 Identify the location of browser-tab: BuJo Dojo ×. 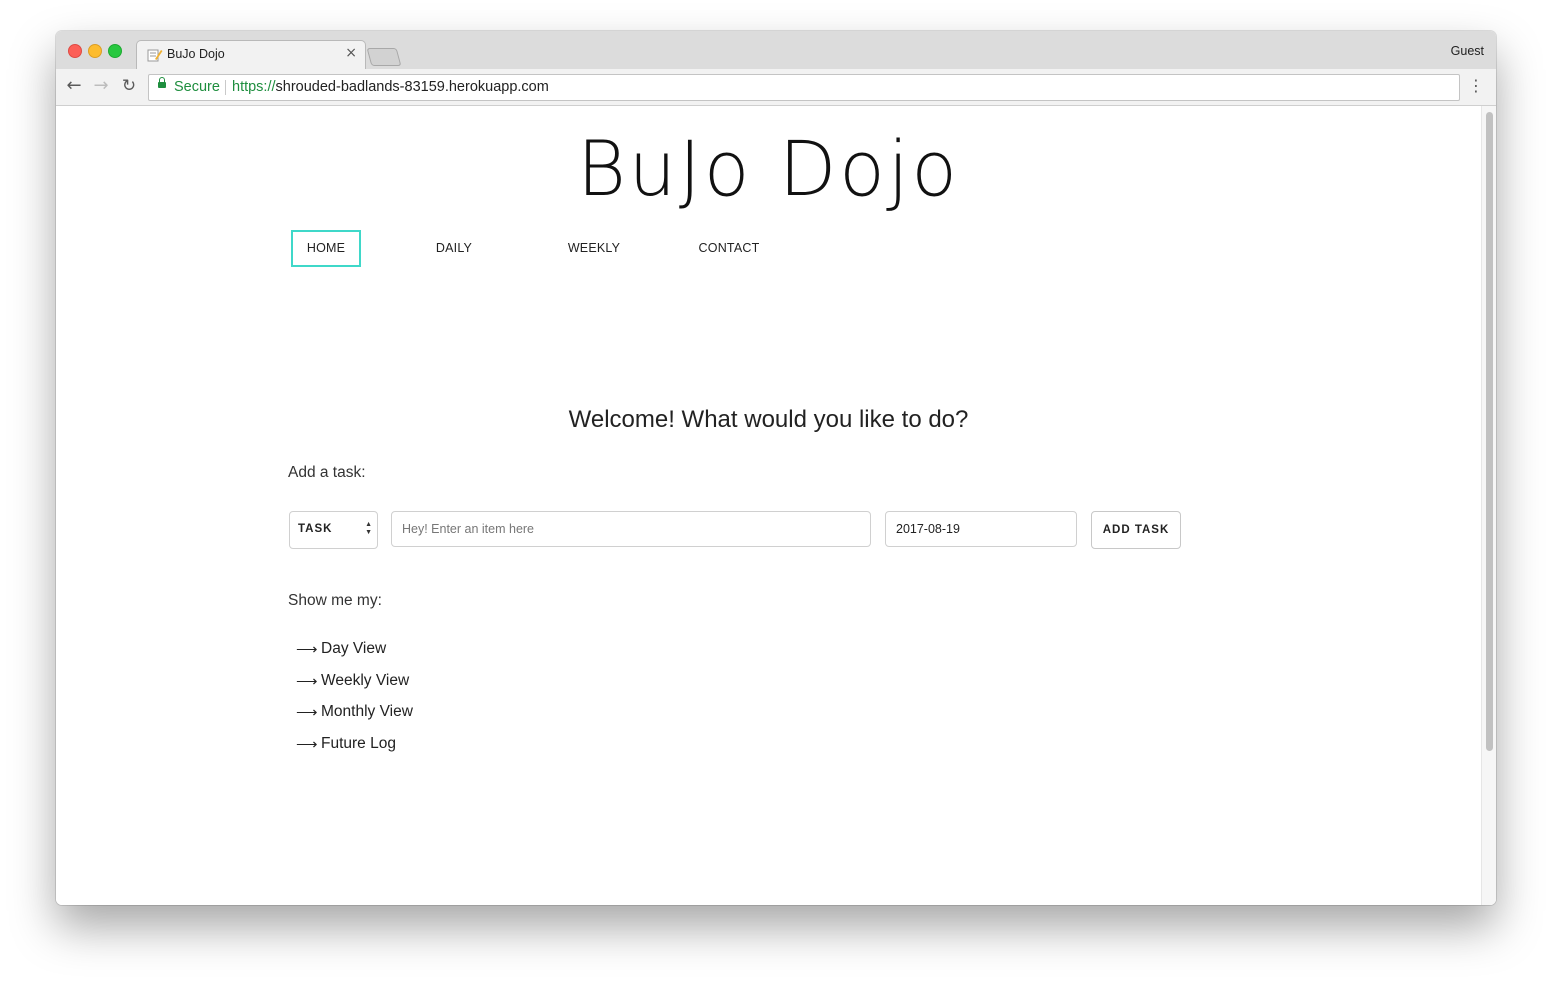
(251, 55).